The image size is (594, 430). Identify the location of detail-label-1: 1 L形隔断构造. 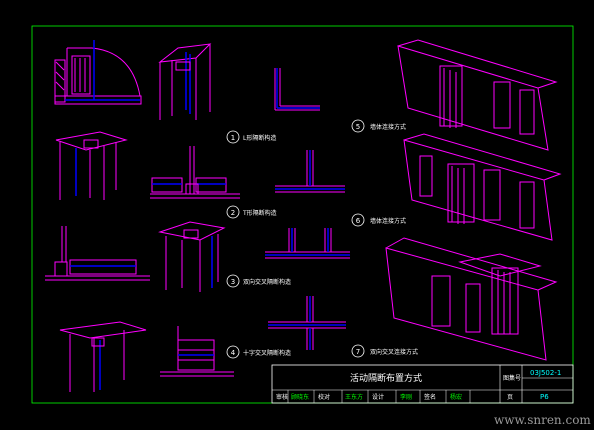
(251, 137).